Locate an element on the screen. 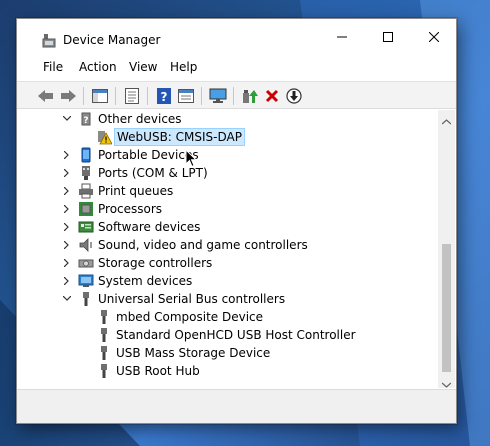  tree-label: Standard OpenHCD USB Host Controller is located at coordinates (236, 335).